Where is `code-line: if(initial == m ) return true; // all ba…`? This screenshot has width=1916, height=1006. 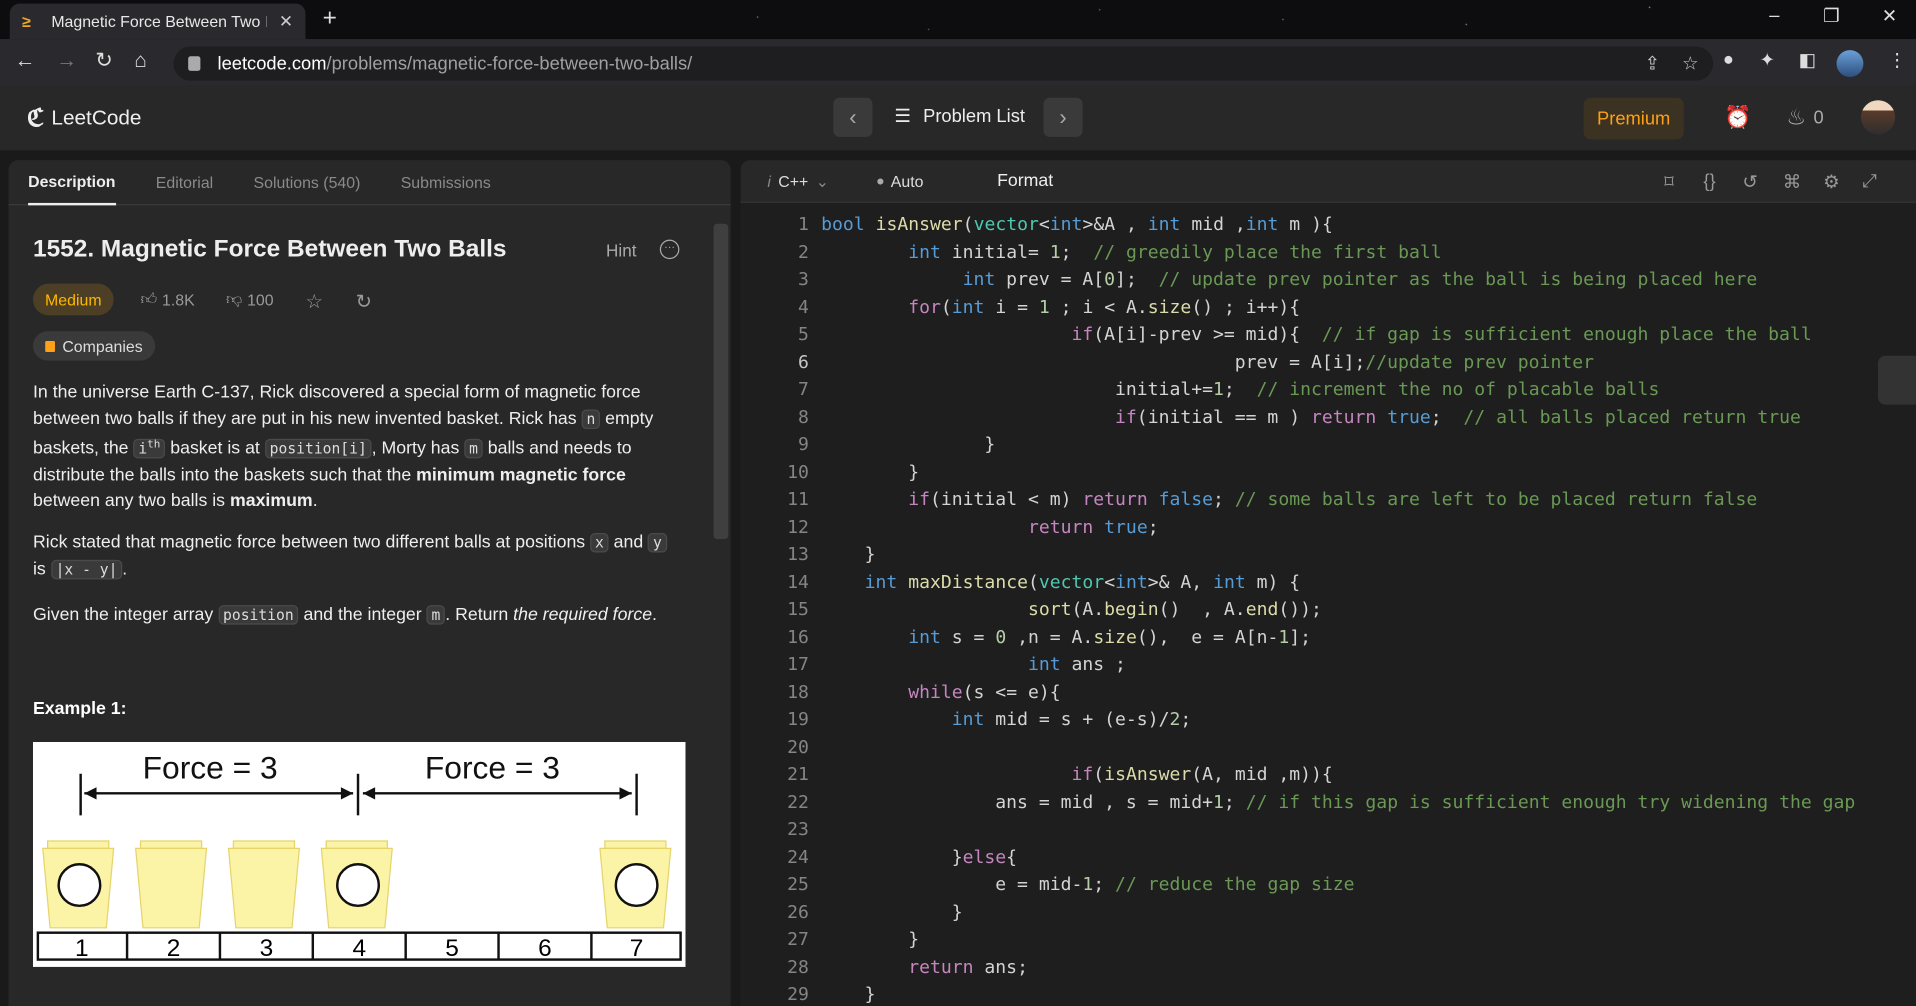
code-line: if(initial == m ) return true; // all ba… is located at coordinates (1311, 416).